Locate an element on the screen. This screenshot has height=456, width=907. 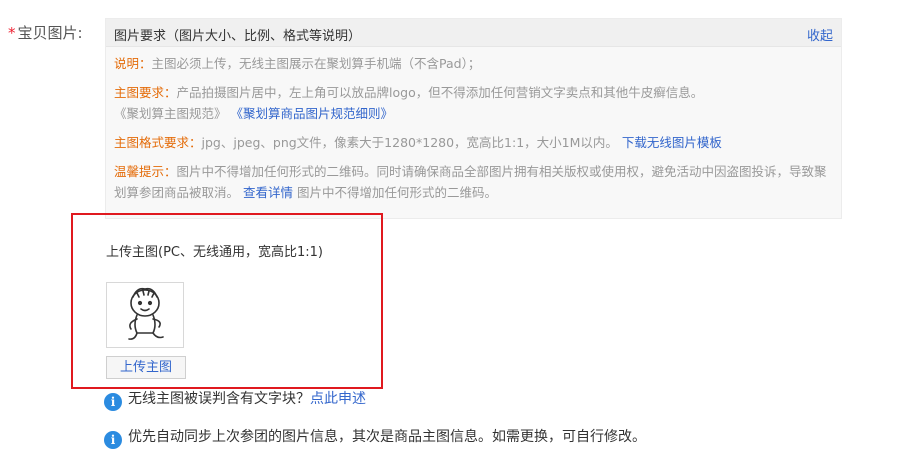
main-image-thumbnail is located at coordinates (145, 315).